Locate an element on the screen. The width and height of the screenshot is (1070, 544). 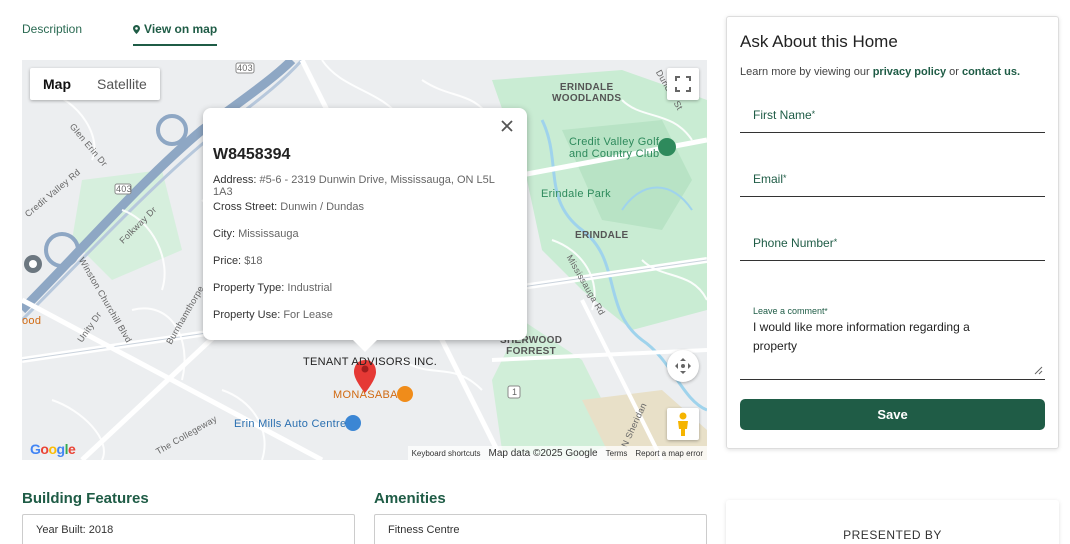
map-label-erindale-park: Erindale Park is located at coordinates (576, 194).